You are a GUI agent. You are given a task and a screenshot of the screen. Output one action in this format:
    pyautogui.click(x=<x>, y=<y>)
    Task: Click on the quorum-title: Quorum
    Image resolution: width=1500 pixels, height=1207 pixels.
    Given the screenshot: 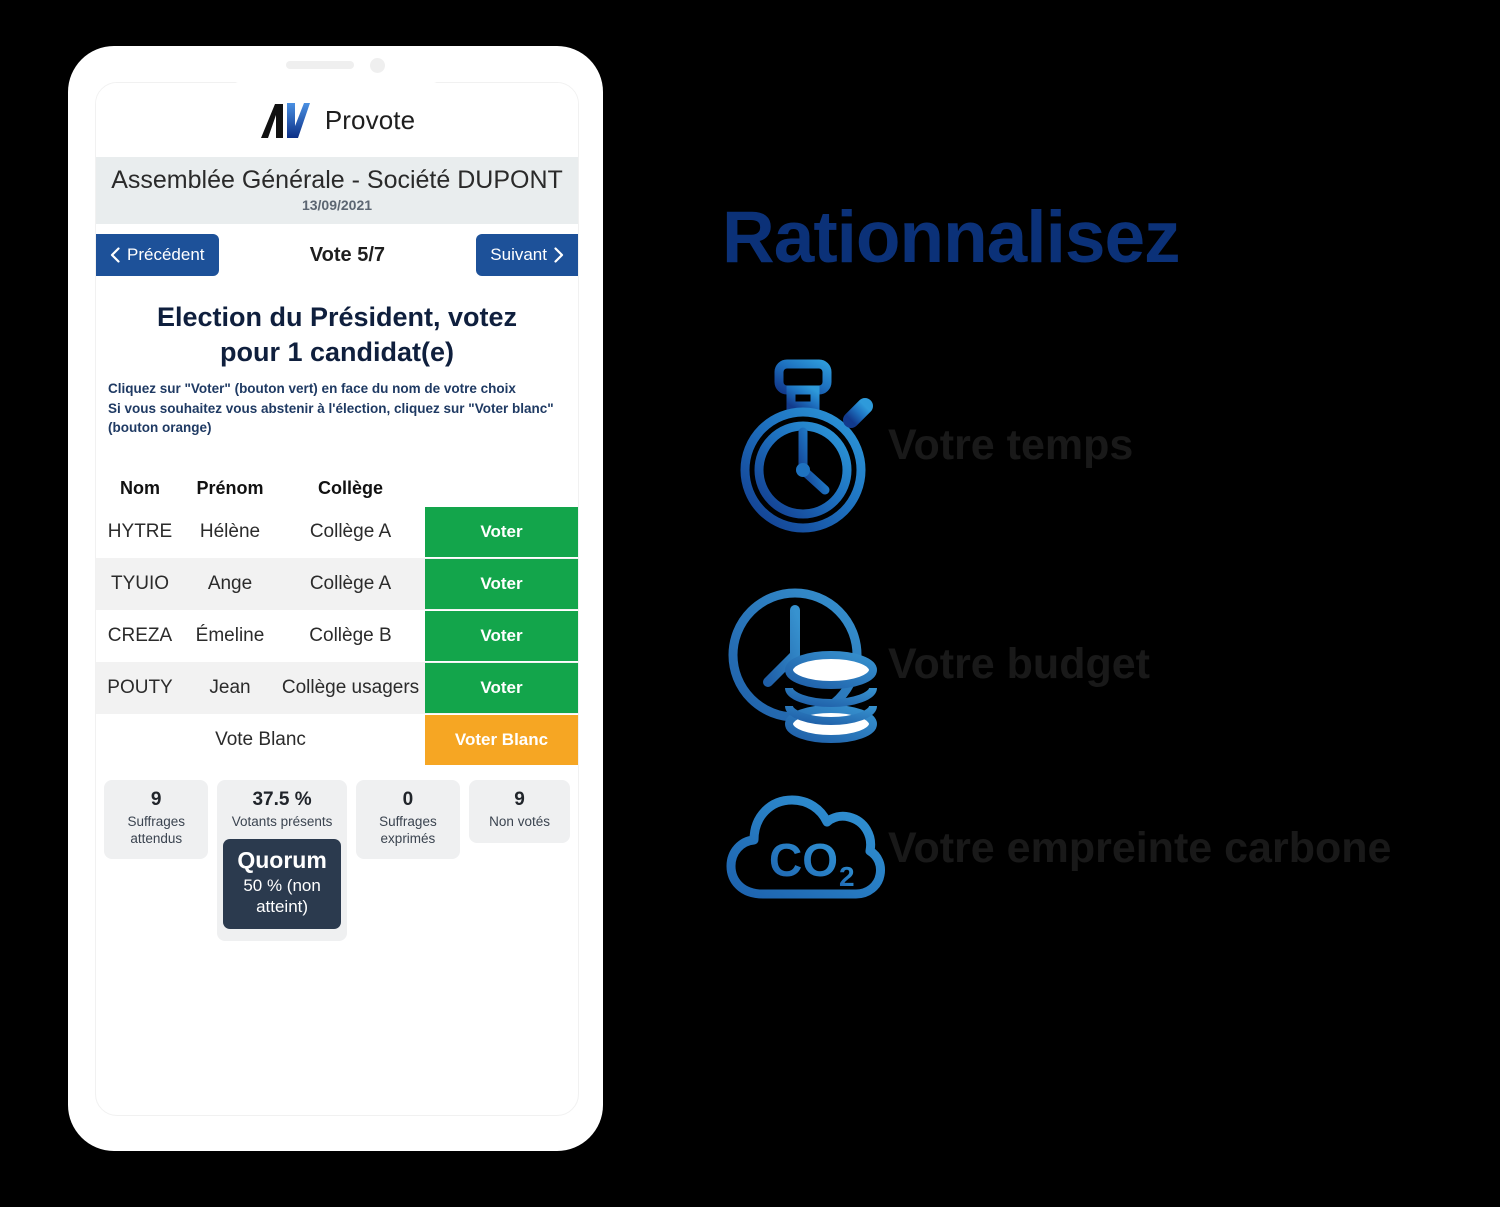 What is the action you would take?
    pyautogui.click(x=282, y=859)
    